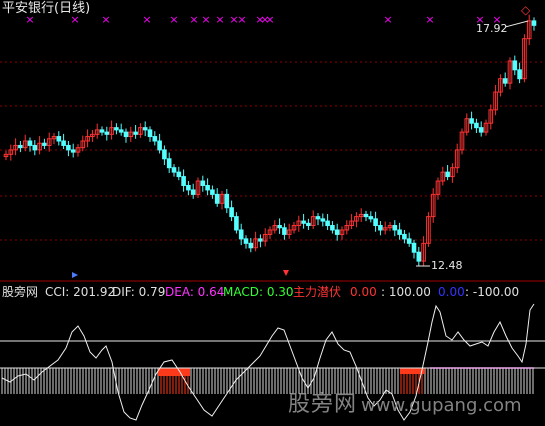 This screenshot has height=426, width=545. What do you see at coordinates (139, 292) in the screenshot?
I see `dif-value: DIF: 0.79` at bounding box center [139, 292].